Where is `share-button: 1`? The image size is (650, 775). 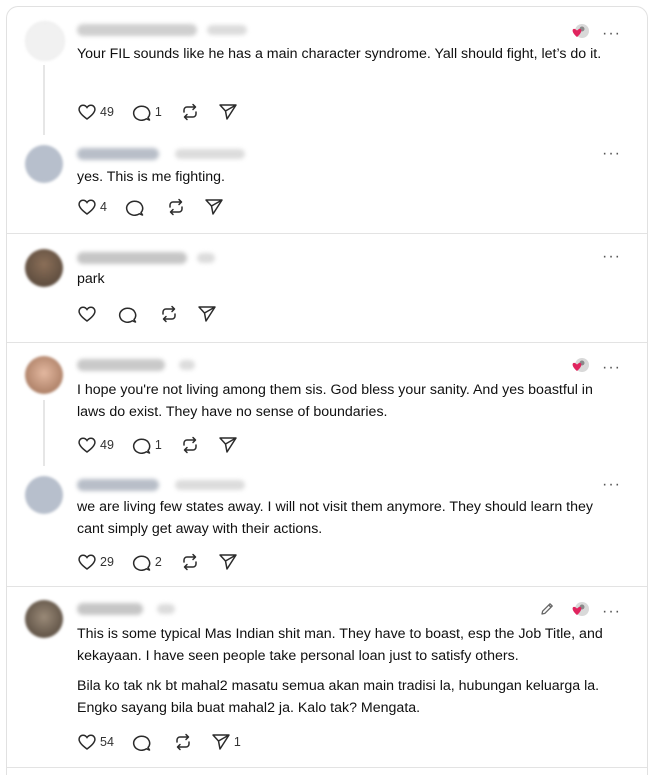
share-button: 1 is located at coordinates (226, 742).